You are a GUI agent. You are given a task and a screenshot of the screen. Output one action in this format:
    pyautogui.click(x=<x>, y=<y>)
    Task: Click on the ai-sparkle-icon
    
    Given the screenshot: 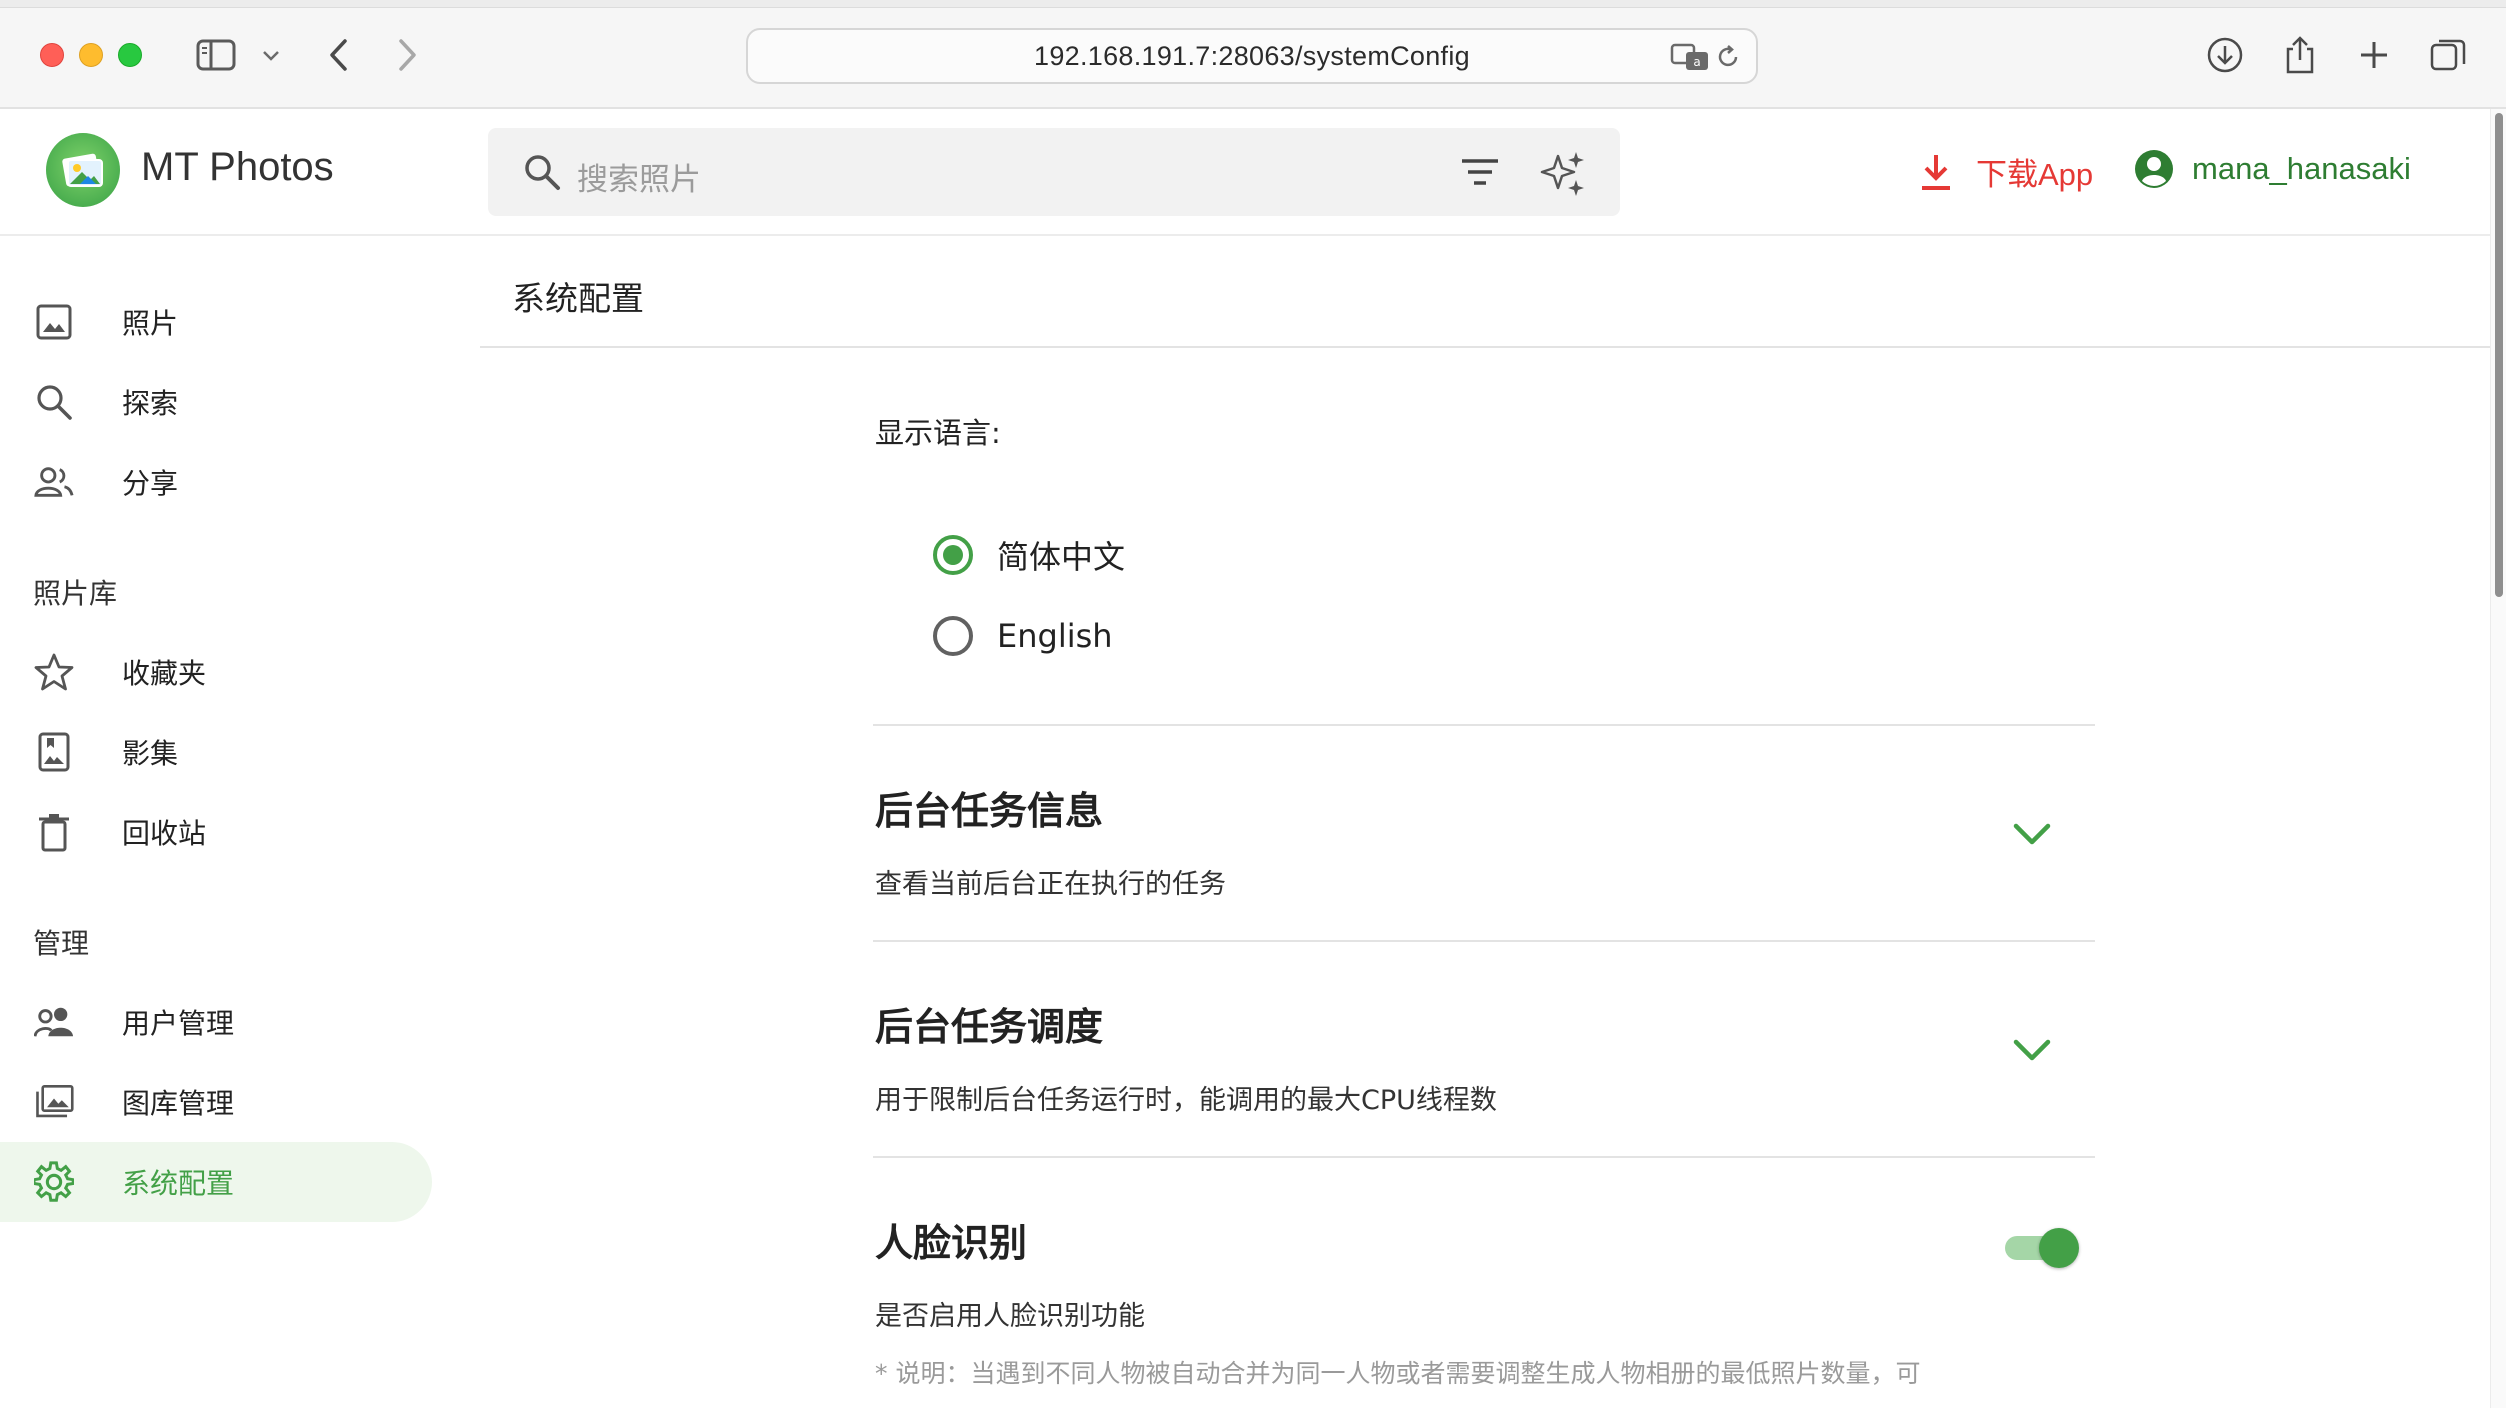 What is the action you would take?
    pyautogui.click(x=1564, y=176)
    